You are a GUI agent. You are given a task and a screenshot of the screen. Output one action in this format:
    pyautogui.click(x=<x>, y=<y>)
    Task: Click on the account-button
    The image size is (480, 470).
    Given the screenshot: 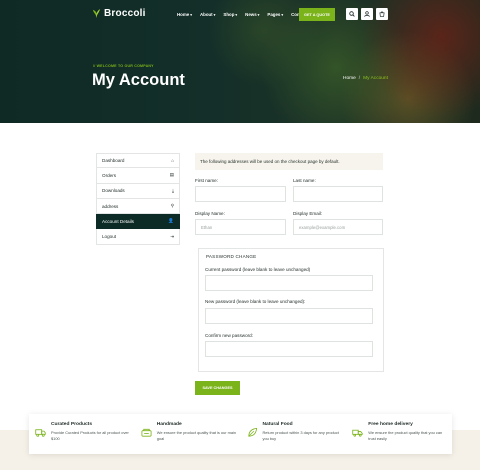 What is the action you would take?
    pyautogui.click(x=367, y=14)
    